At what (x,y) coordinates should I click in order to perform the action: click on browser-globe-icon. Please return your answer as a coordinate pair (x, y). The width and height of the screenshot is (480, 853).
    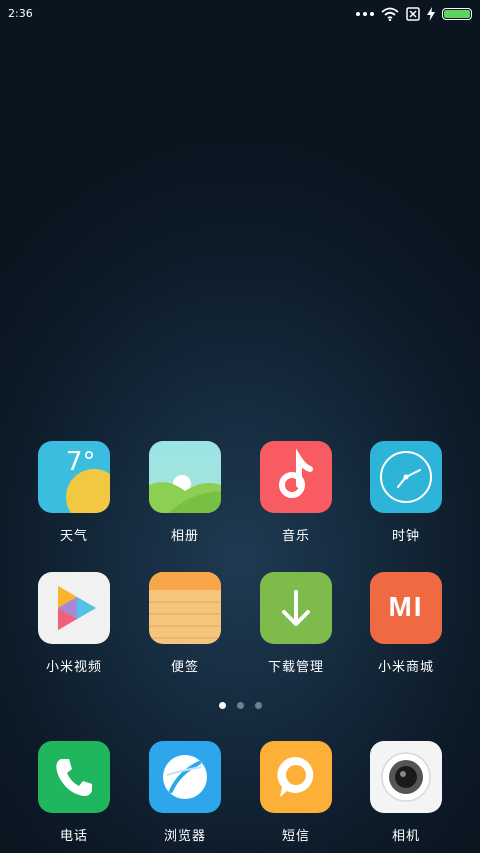
    Looking at the image, I should click on (185, 777).